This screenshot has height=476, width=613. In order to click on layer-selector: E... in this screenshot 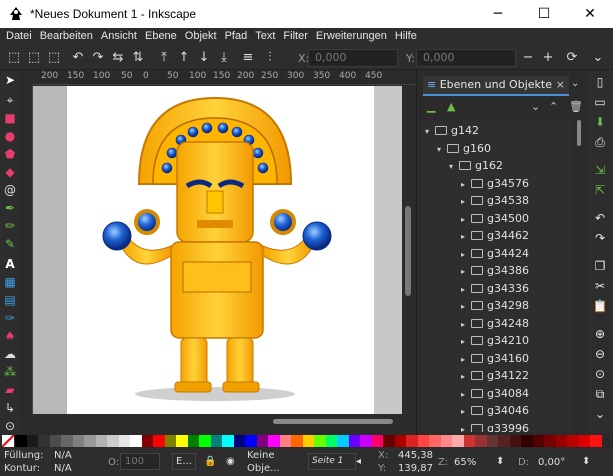, I will do `click(184, 461)`.